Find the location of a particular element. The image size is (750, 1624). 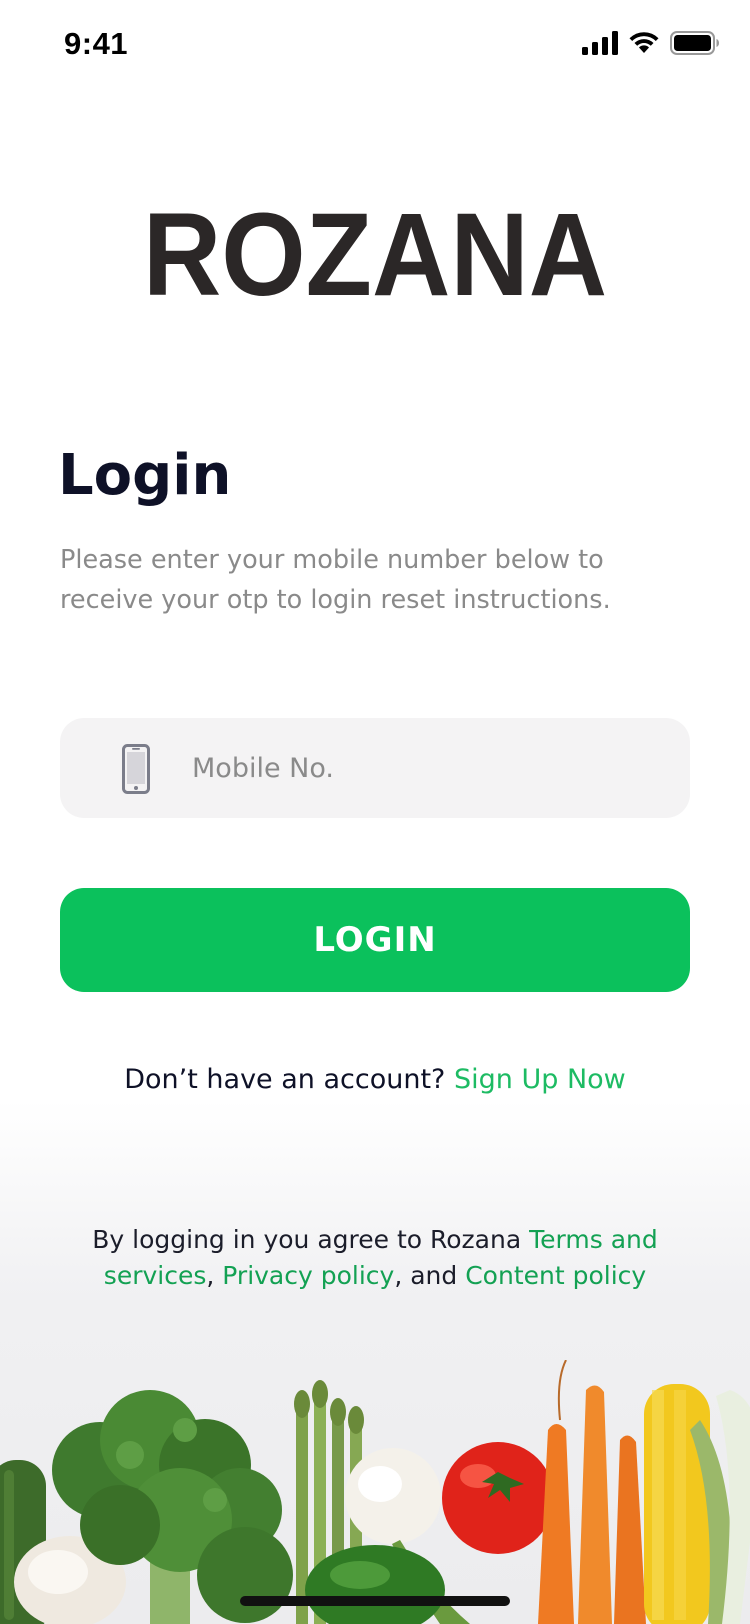

home-indicator is located at coordinates (375, 1601).